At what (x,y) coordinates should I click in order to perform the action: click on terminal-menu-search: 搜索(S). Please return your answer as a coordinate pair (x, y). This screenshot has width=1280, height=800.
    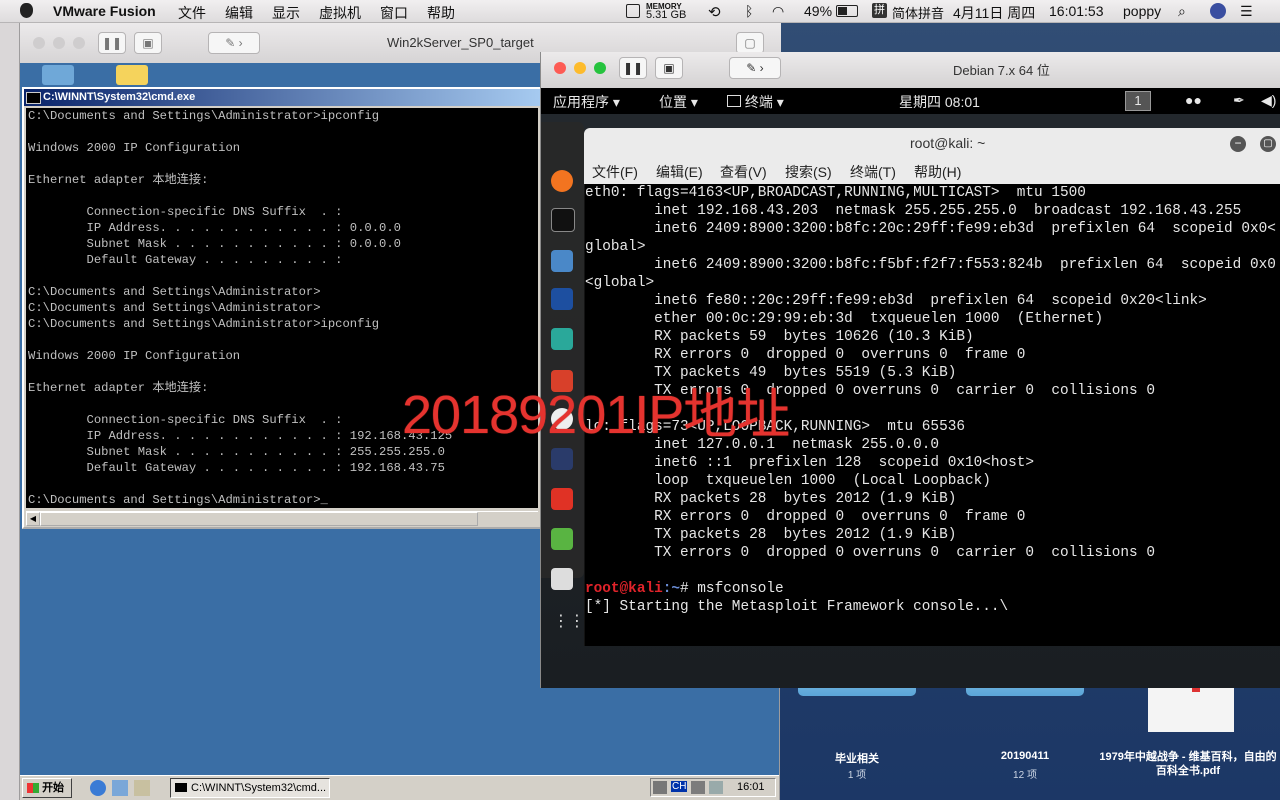
    Looking at the image, I should click on (808, 172).